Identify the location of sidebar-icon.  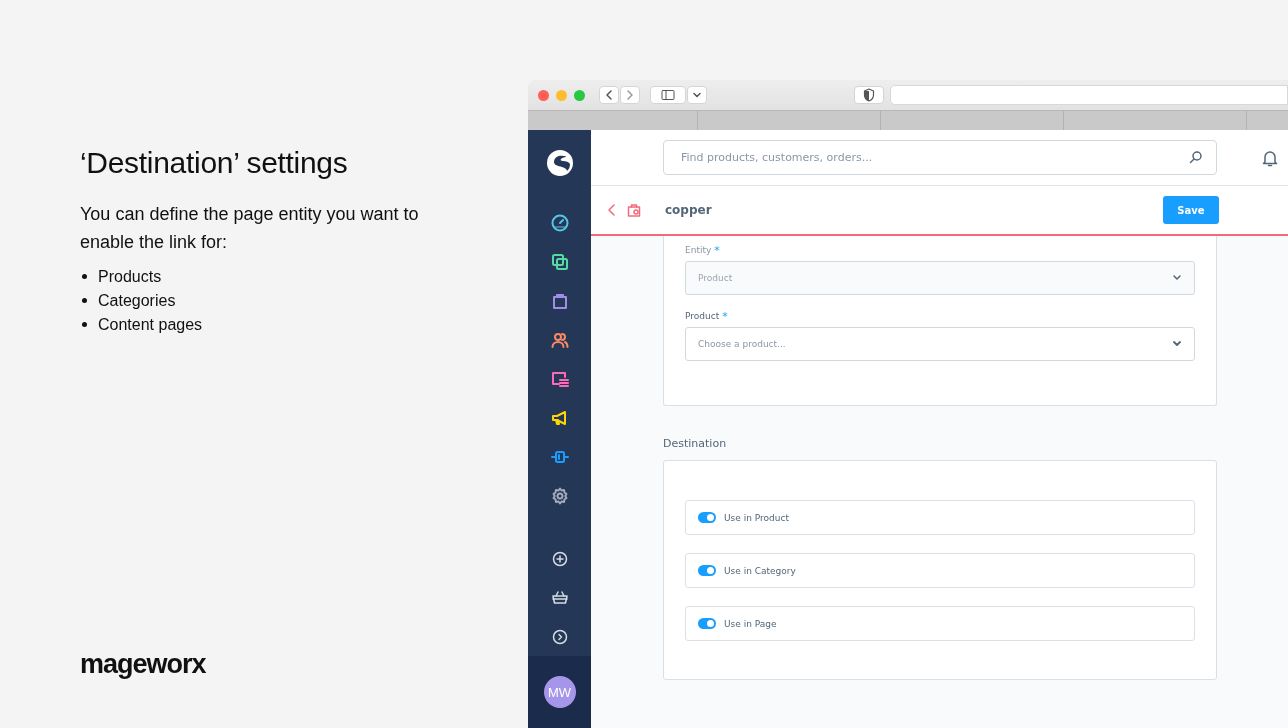
(668, 95).